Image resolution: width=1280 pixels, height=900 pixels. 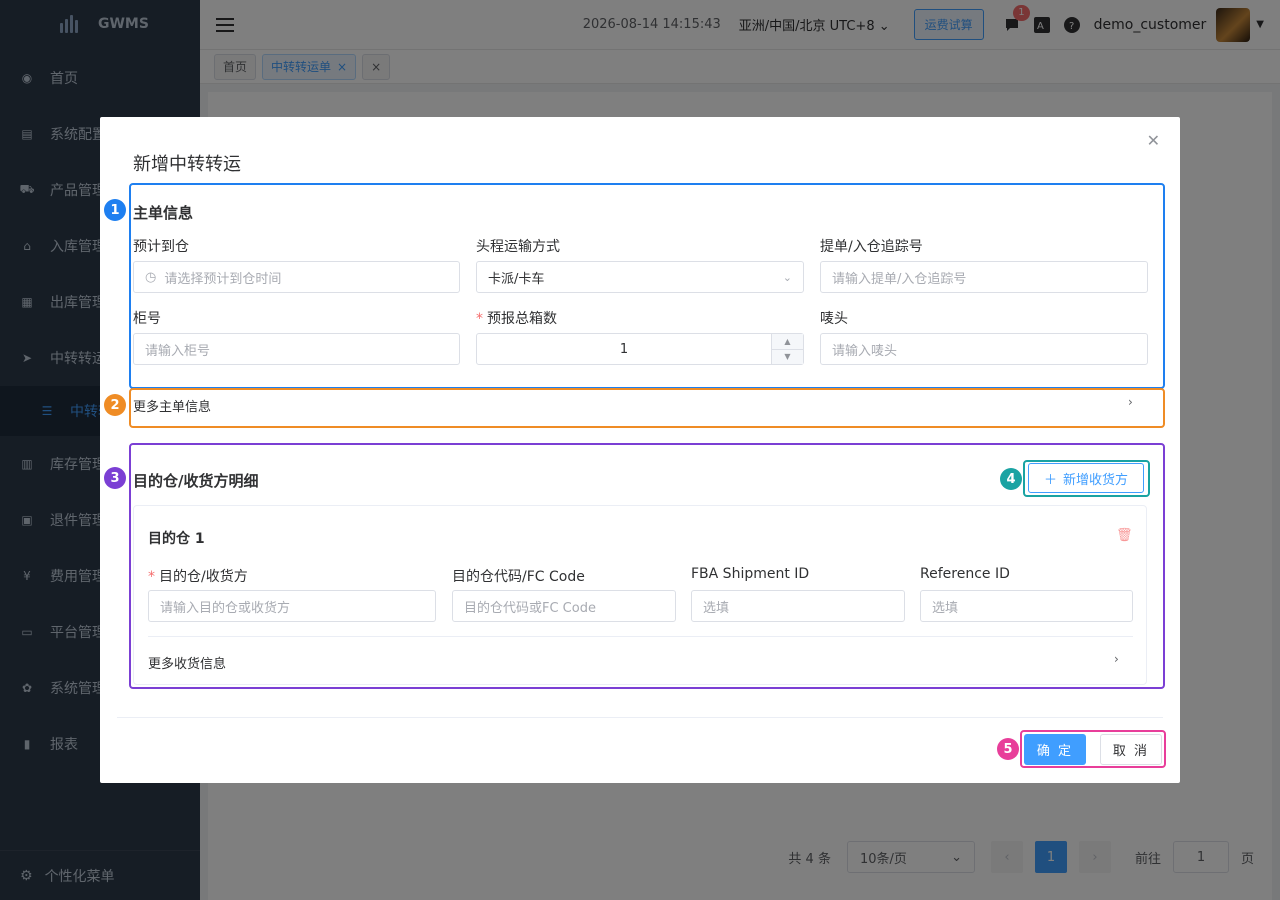 What do you see at coordinates (115, 210) in the screenshot?
I see `step-badge-1: 1` at bounding box center [115, 210].